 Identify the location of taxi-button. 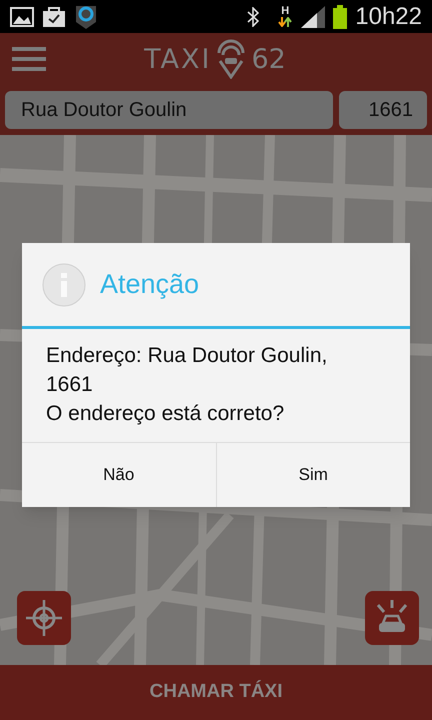
(392, 618).